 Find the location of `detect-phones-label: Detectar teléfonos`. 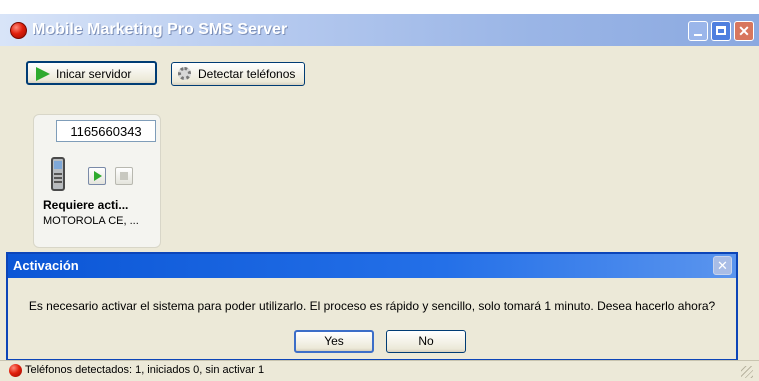

detect-phones-label: Detectar teléfonos is located at coordinates (247, 74).